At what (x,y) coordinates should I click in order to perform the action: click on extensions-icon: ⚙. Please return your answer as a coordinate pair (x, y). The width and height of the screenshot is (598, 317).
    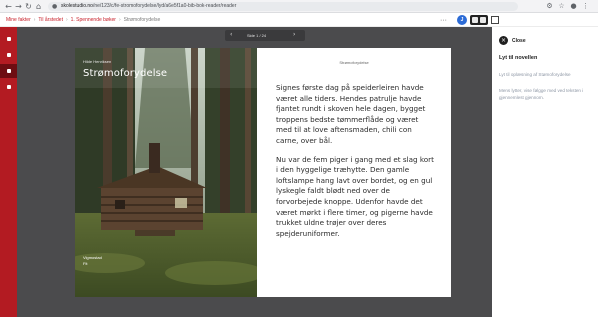
    Looking at the image, I should click on (549, 6).